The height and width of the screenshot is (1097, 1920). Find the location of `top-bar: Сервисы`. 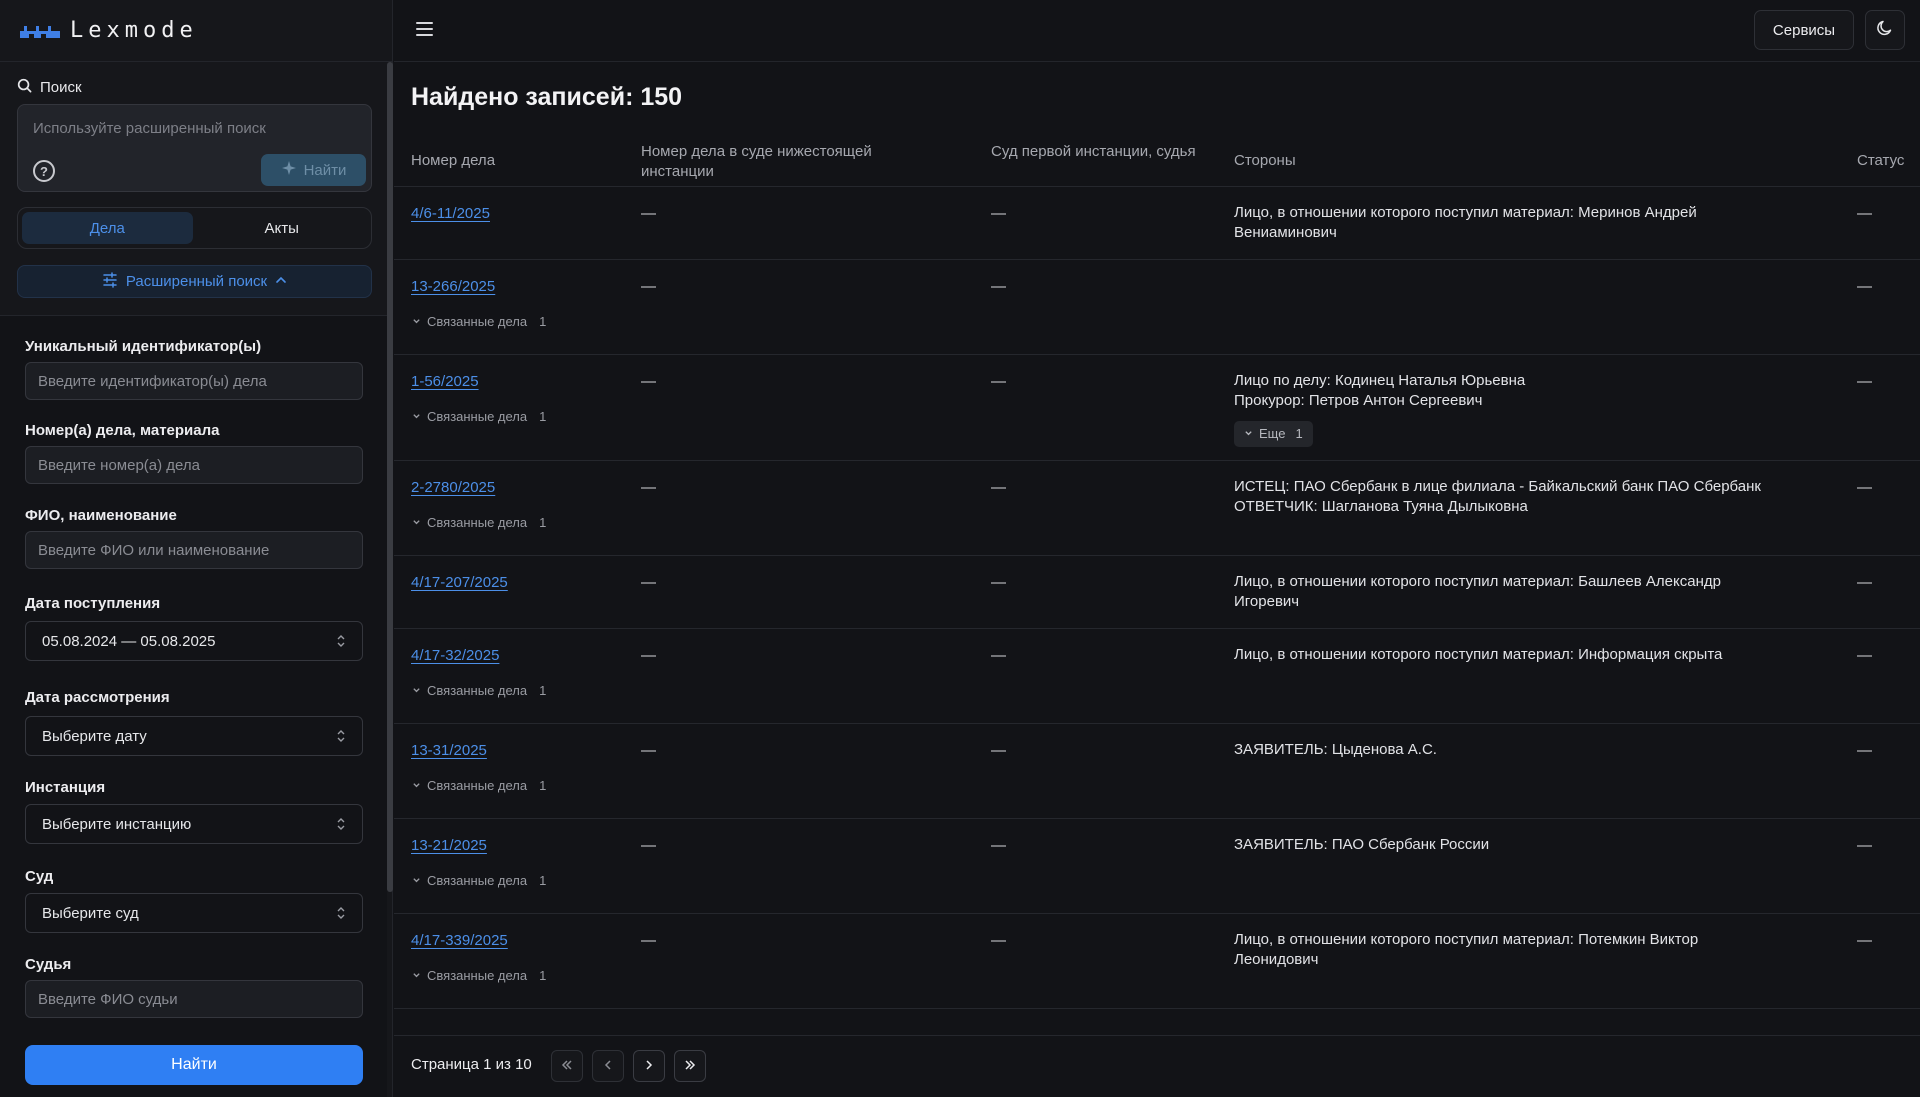

top-bar: Сервисы is located at coordinates (1157, 31).